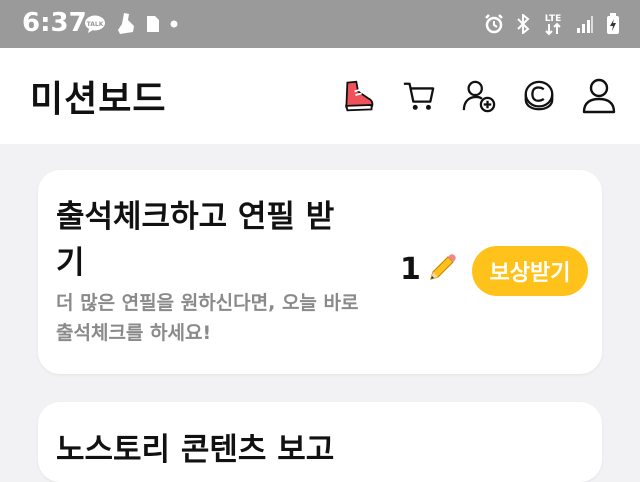  What do you see at coordinates (494, 24) in the screenshot?
I see `alarm-icon` at bounding box center [494, 24].